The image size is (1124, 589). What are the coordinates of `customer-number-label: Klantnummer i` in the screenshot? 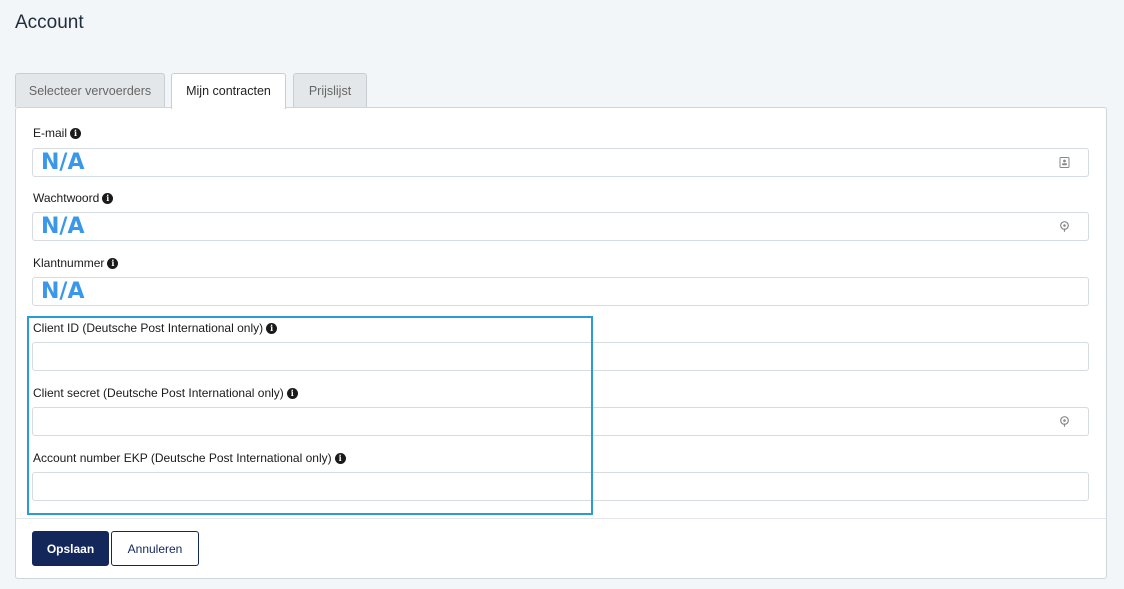 It's located at (76, 263).